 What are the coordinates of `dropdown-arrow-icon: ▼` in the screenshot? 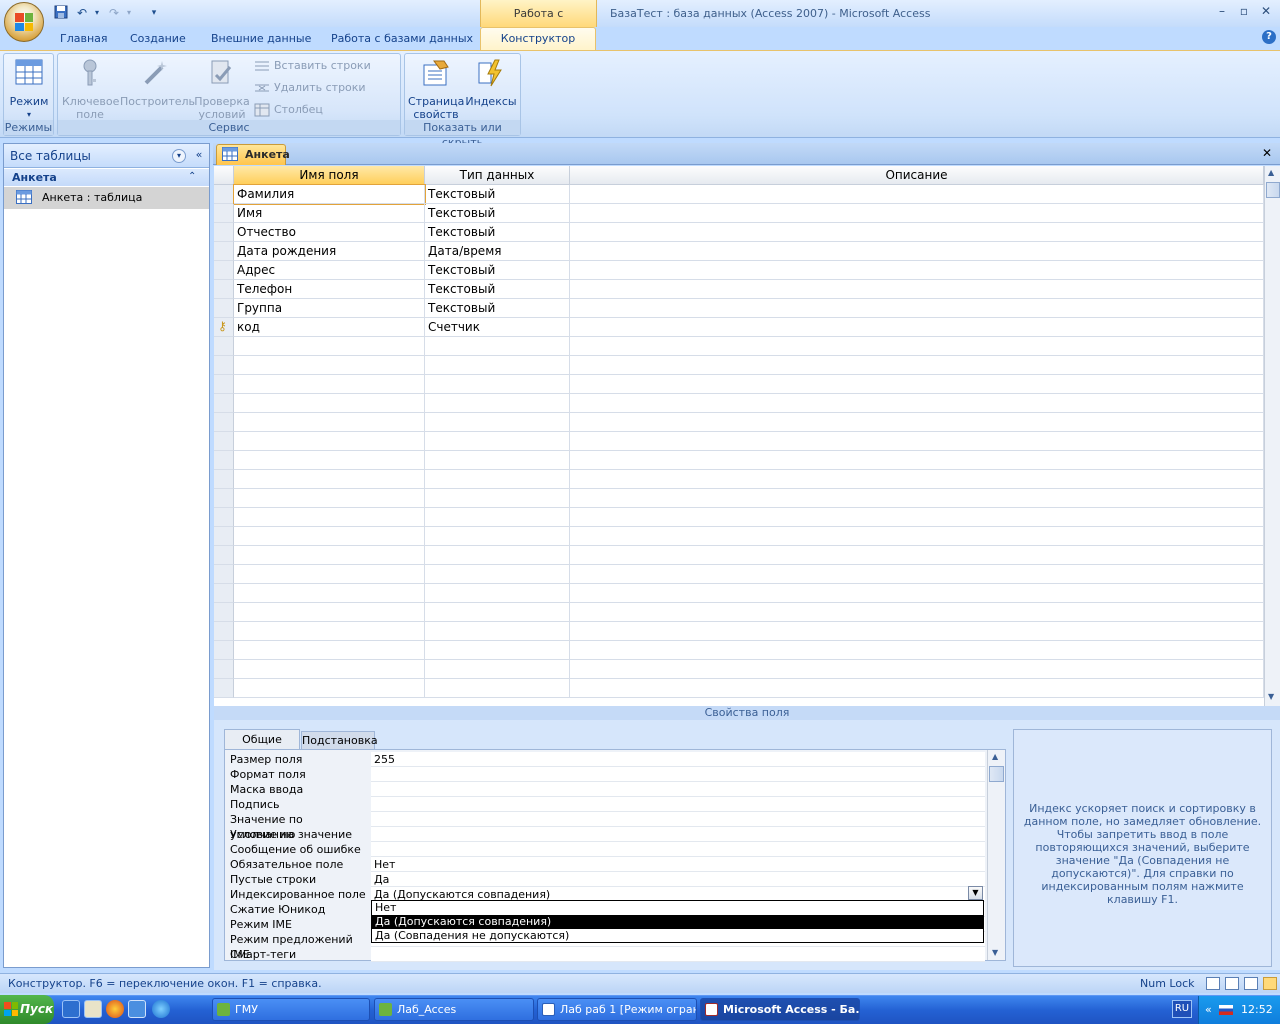 It's located at (975, 893).